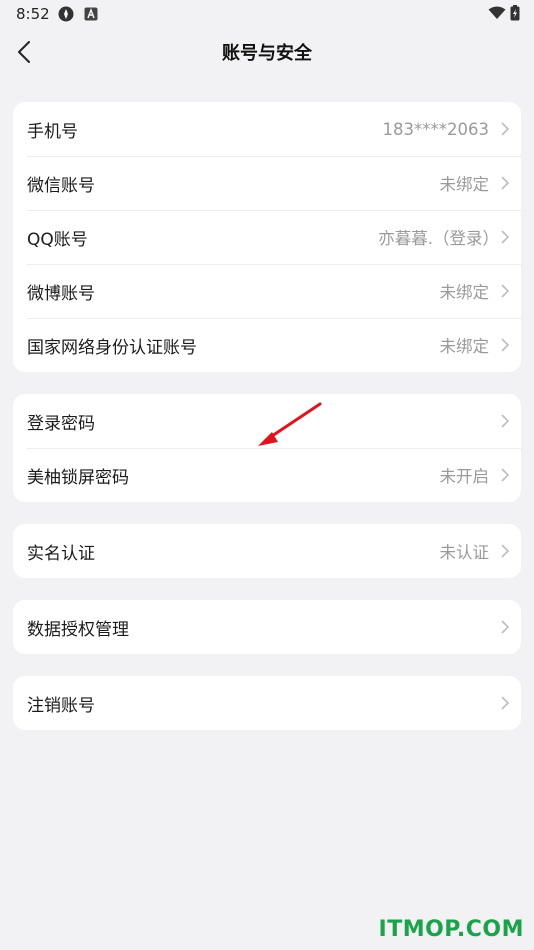  What do you see at coordinates (66, 16) in the screenshot?
I see `compass-icon` at bounding box center [66, 16].